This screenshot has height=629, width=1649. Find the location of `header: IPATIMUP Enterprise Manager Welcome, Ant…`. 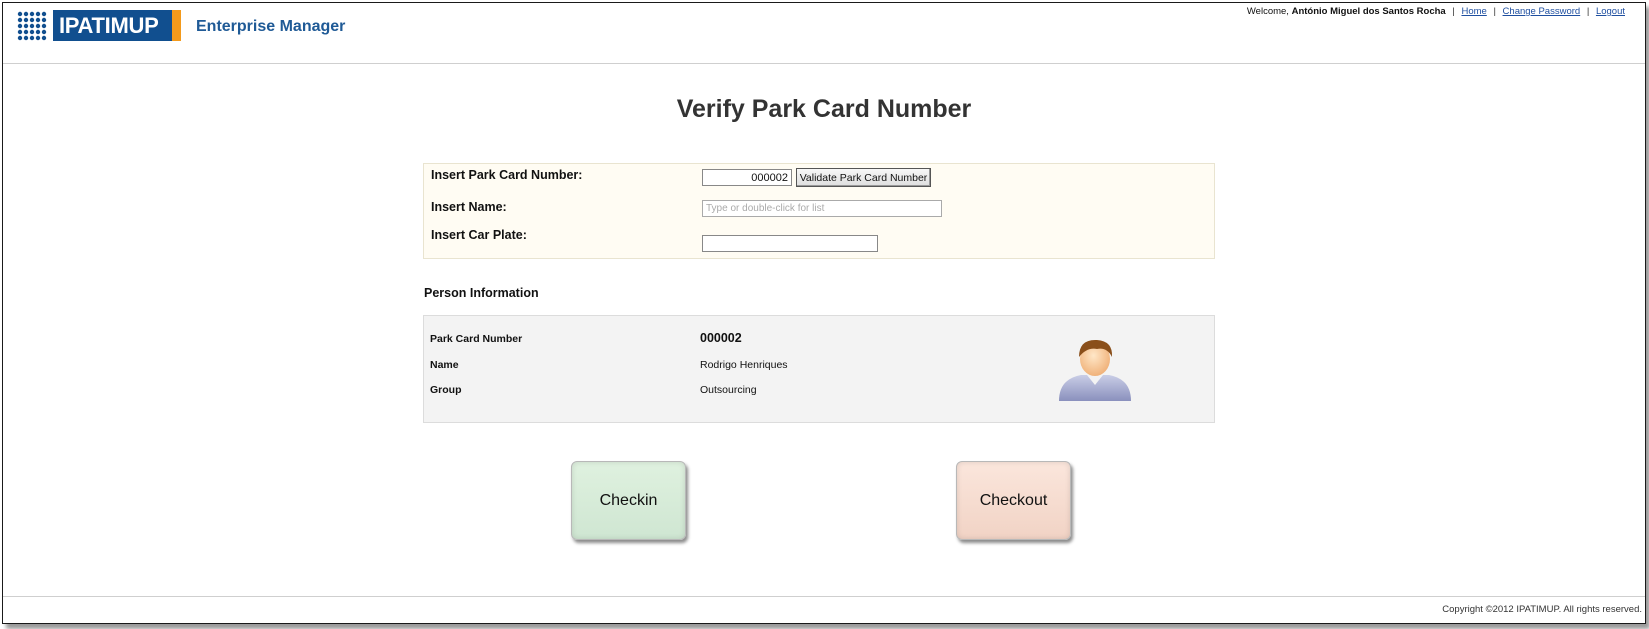

header: IPATIMUP Enterprise Manager Welcome, Ant… is located at coordinates (824, 33).